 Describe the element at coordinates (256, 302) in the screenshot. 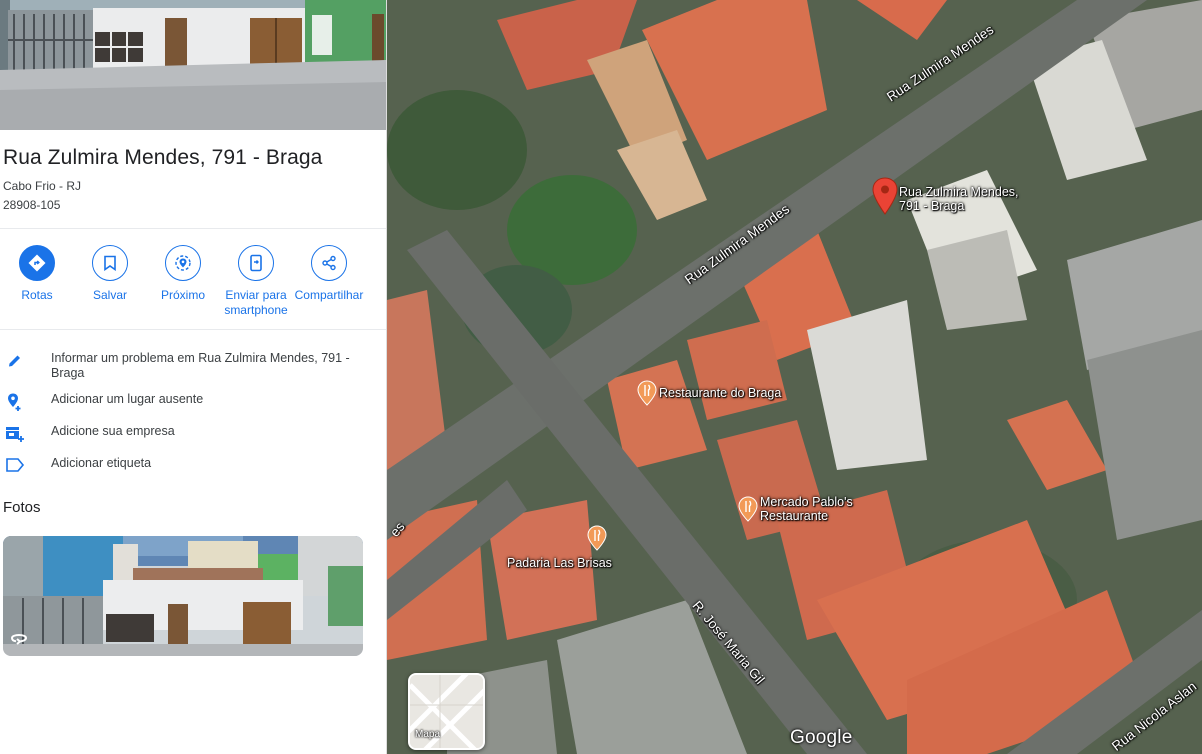

I see `send-to-phone-label: Enviar para smartphone` at that location.